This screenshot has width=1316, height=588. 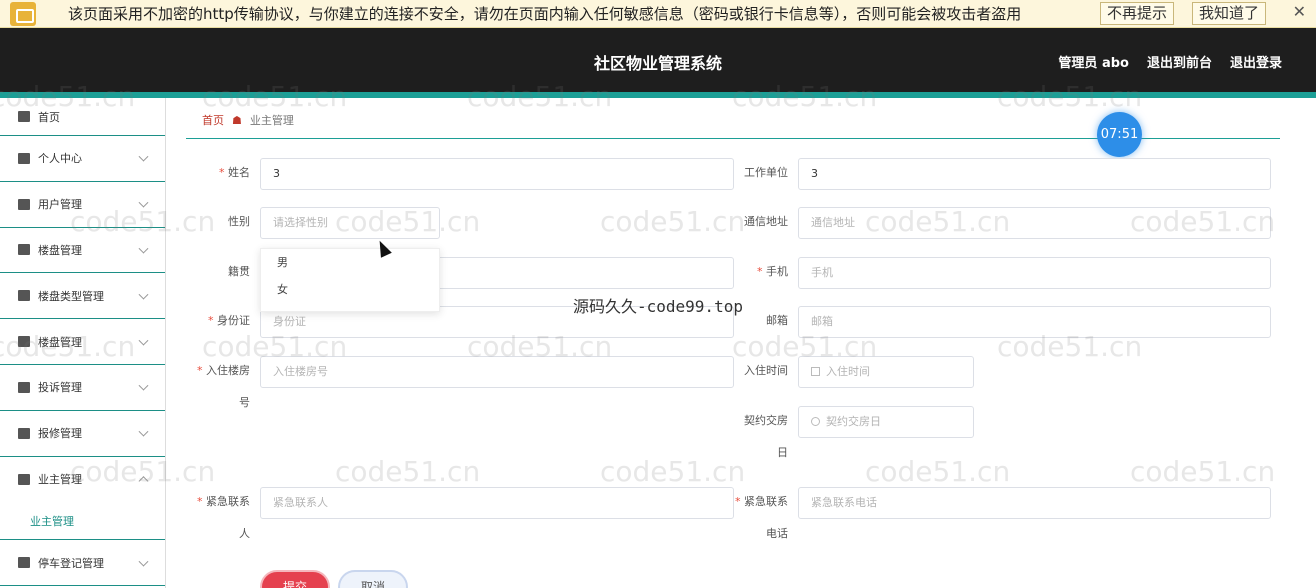 I want to click on address-label: 通信地址, so click(x=766, y=221).